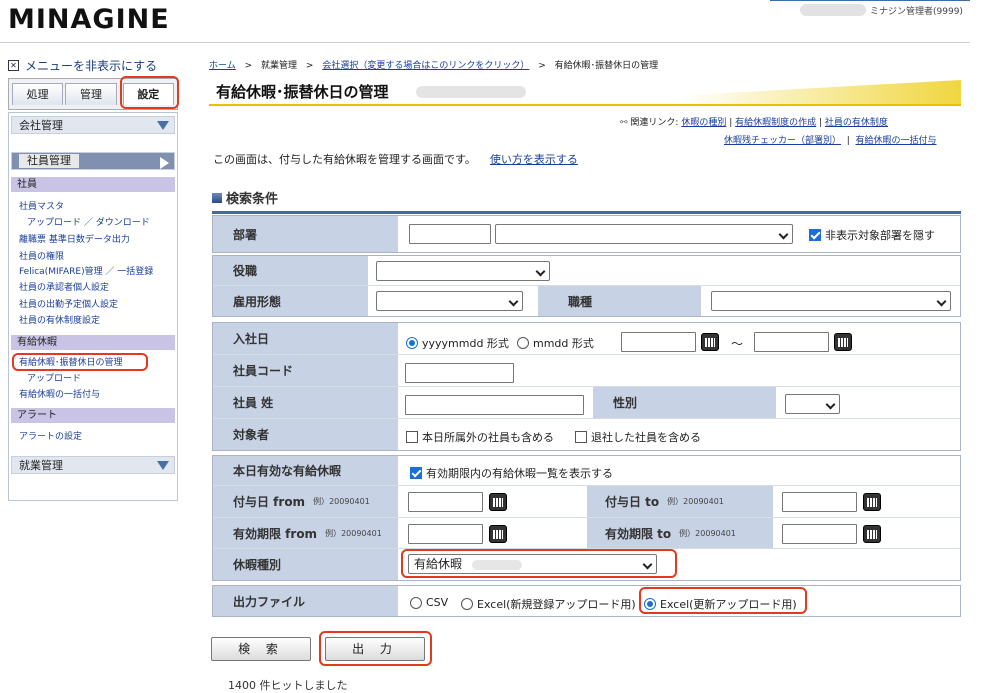 The height and width of the screenshot is (693, 984). Describe the element at coordinates (93, 125) in the screenshot. I see `section-company: 会社管理` at that location.